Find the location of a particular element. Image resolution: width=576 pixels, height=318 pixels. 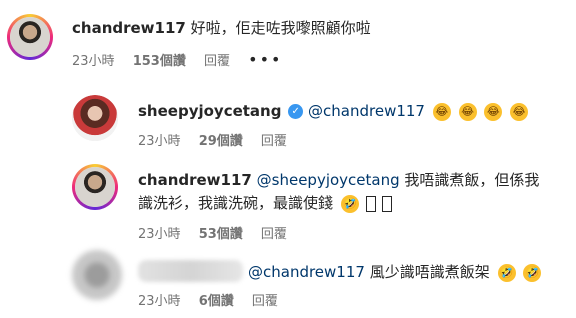

avatar-blurred is located at coordinates (97, 275).